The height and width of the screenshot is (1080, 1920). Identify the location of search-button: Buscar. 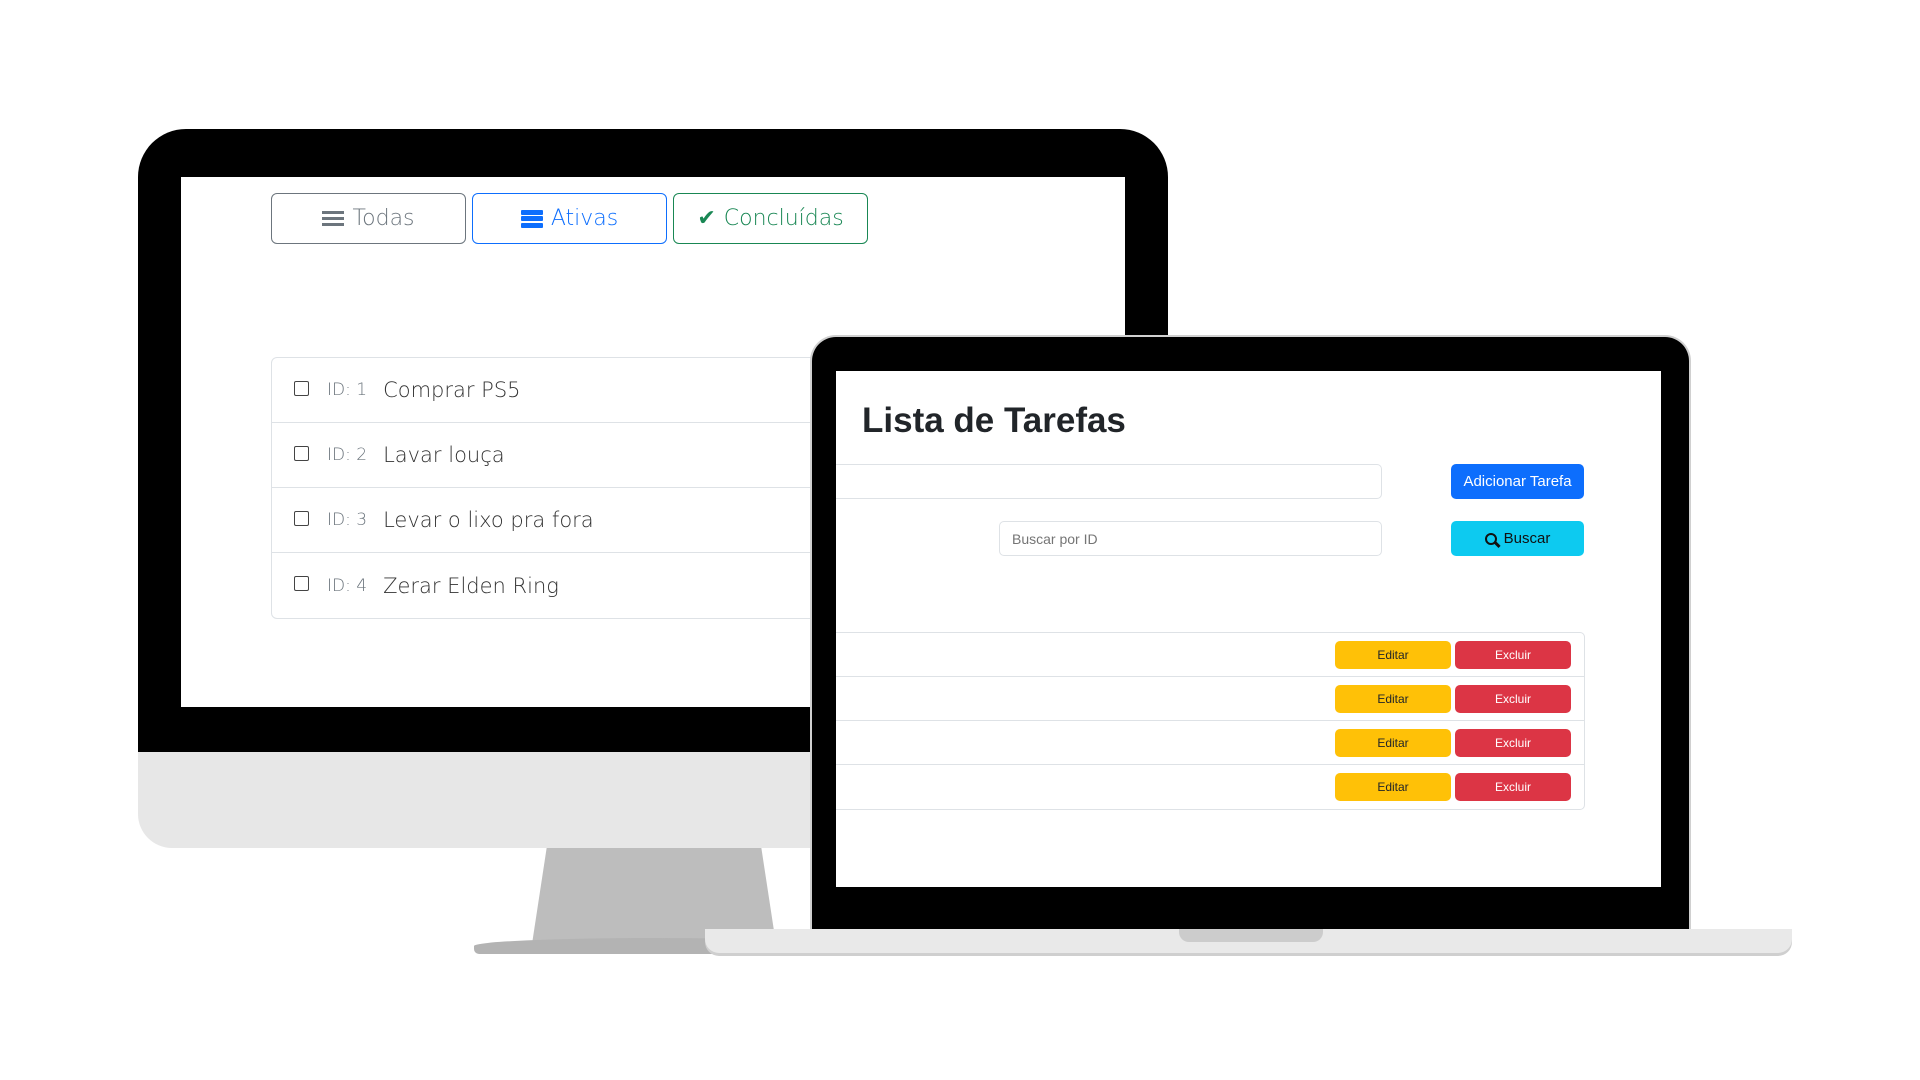
(1517, 538).